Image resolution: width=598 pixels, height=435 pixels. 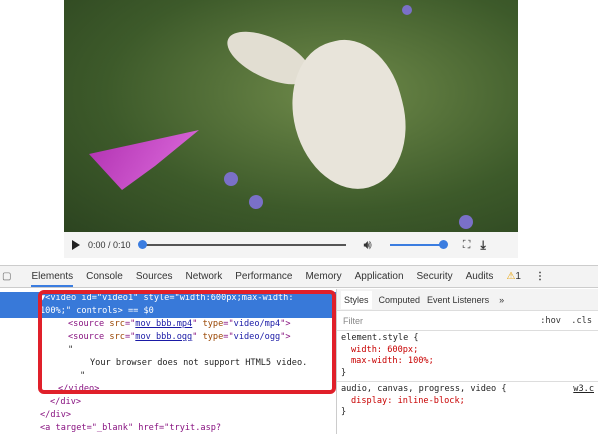 What do you see at coordinates (353, 321) in the screenshot?
I see `filter-input: Filter` at bounding box center [353, 321].